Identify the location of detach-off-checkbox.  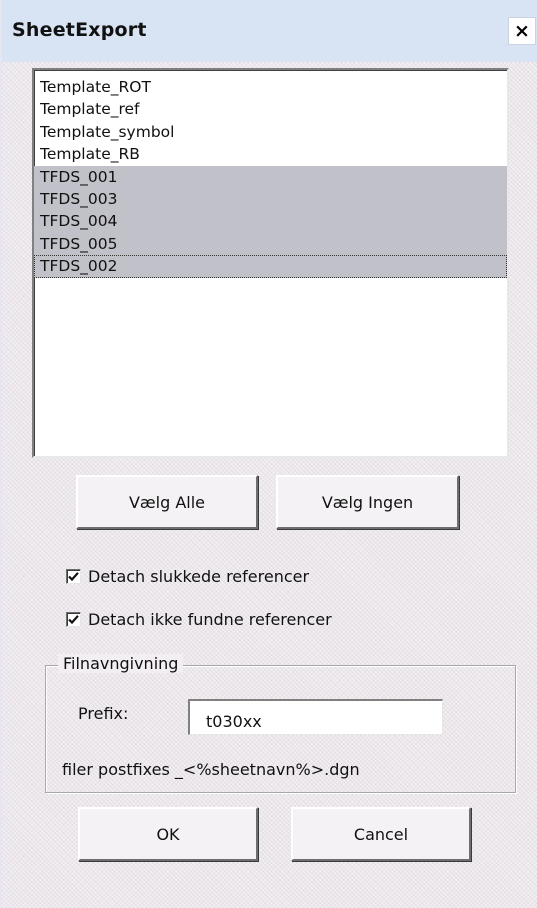
(73, 576).